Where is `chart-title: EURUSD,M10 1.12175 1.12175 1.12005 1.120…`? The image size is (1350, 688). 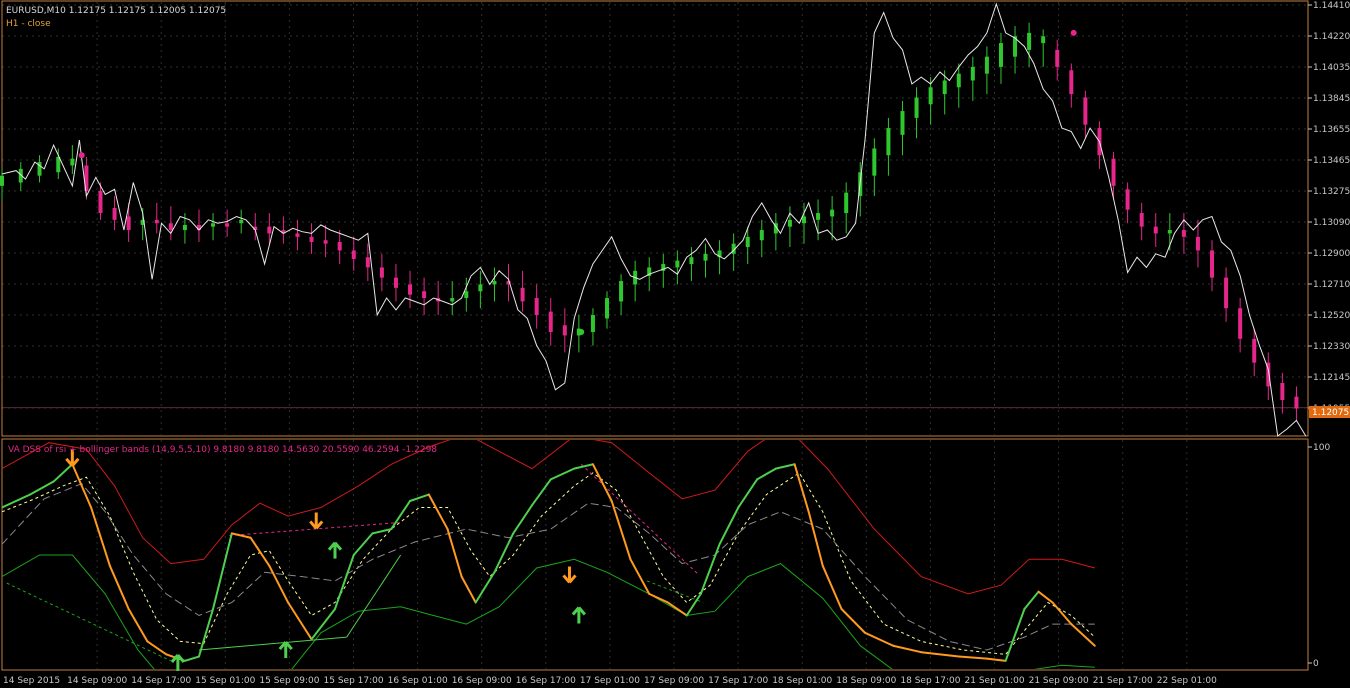
chart-title: EURUSD,M10 1.12175 1.12175 1.12005 1.120… is located at coordinates (116, 11).